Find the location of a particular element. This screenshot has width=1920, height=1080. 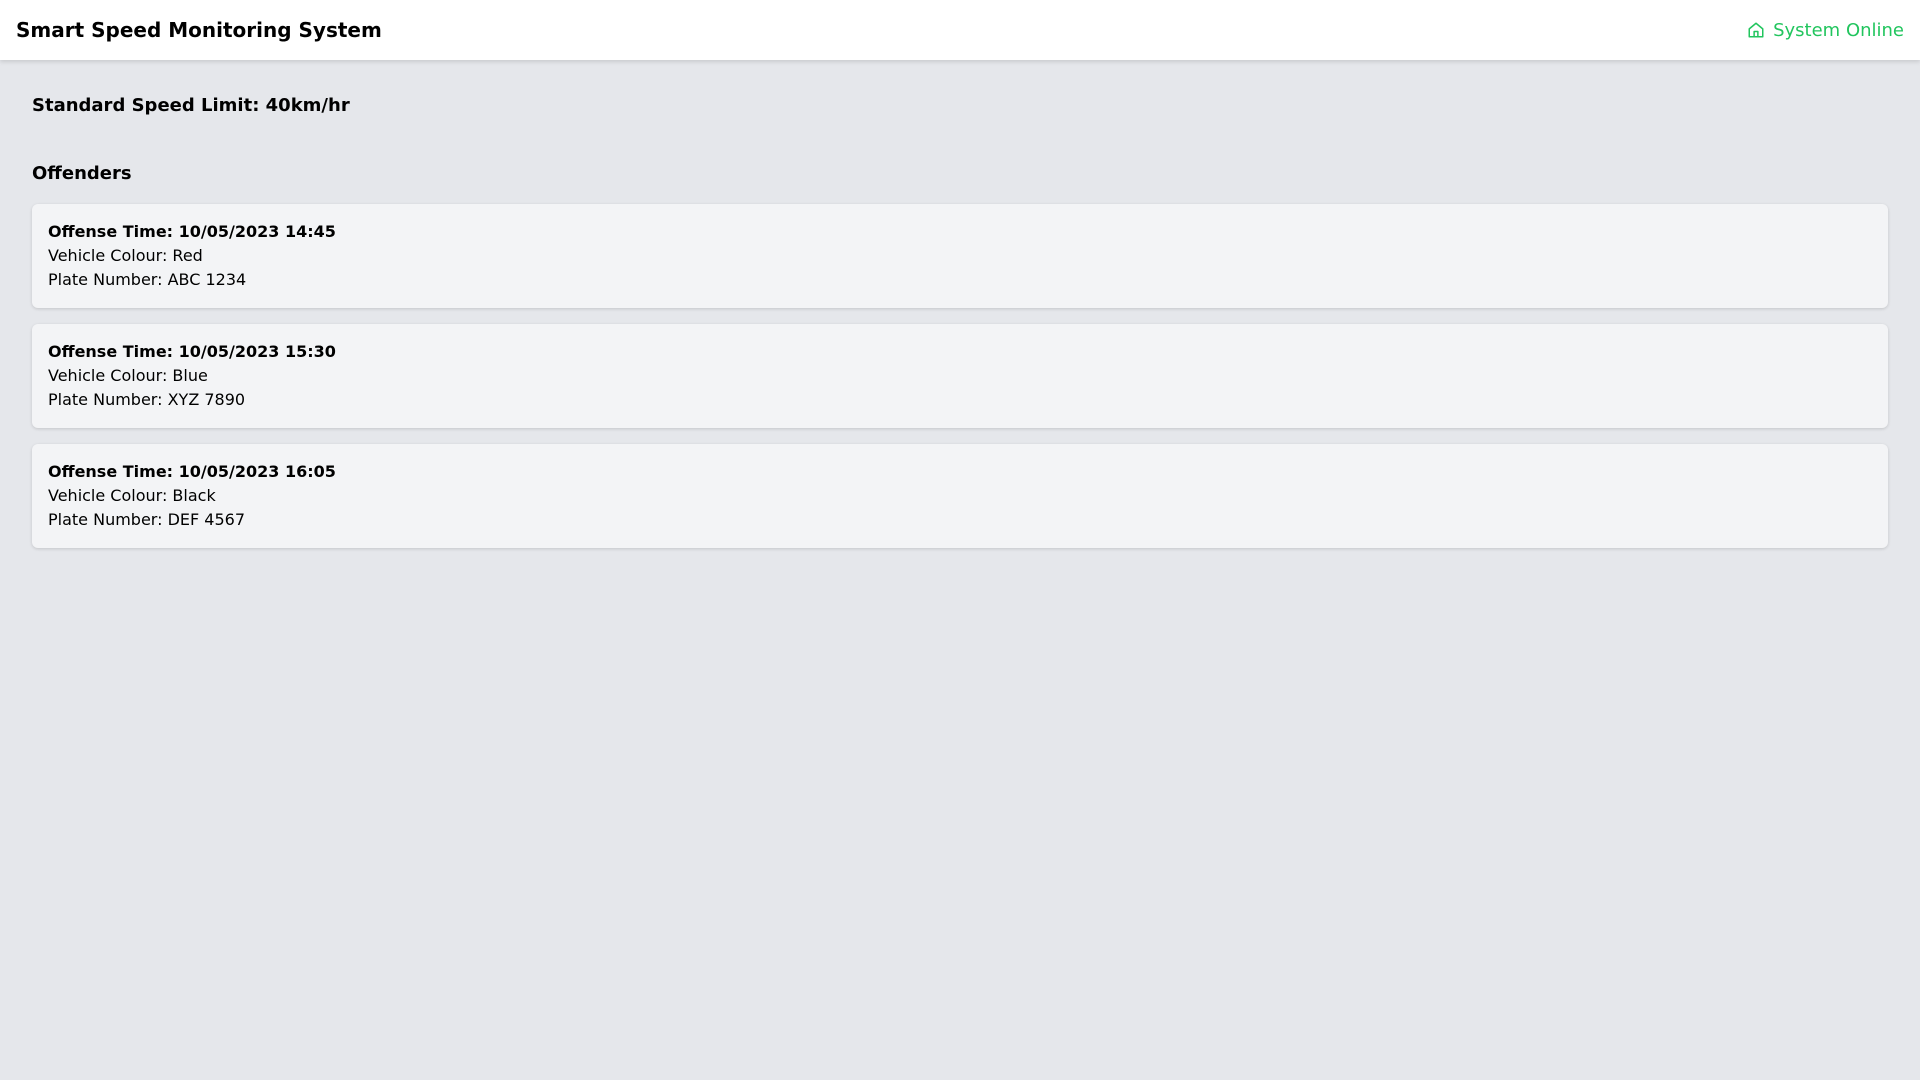

vehicle-colour-value: Blue is located at coordinates (190, 375).